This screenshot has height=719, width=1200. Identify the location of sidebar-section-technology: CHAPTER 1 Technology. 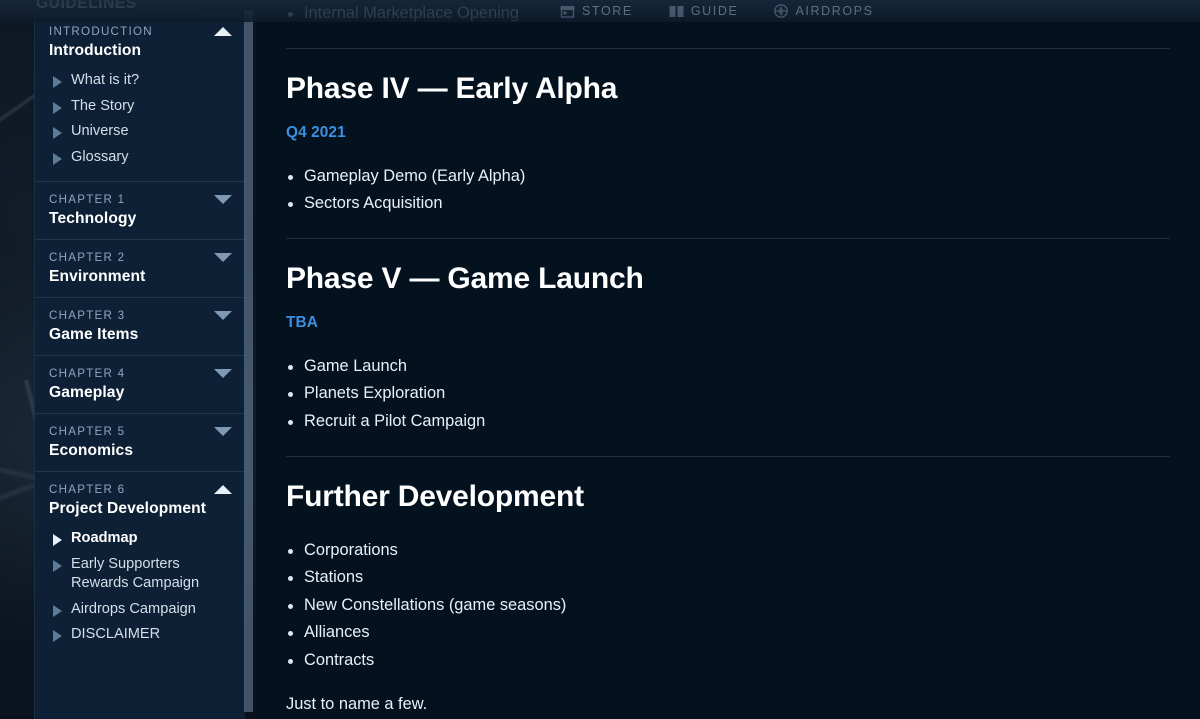
(140, 210).